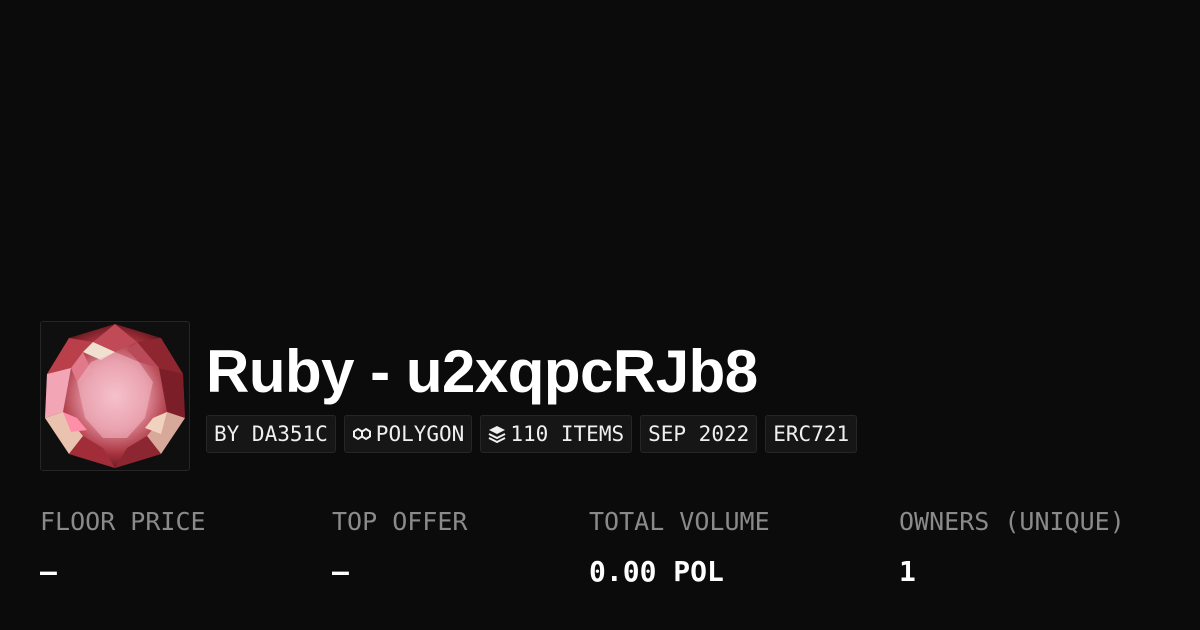 The width and height of the screenshot is (1200, 630). What do you see at coordinates (399, 547) in the screenshot?
I see `stat-top-offer: TOP OFFER —` at bounding box center [399, 547].